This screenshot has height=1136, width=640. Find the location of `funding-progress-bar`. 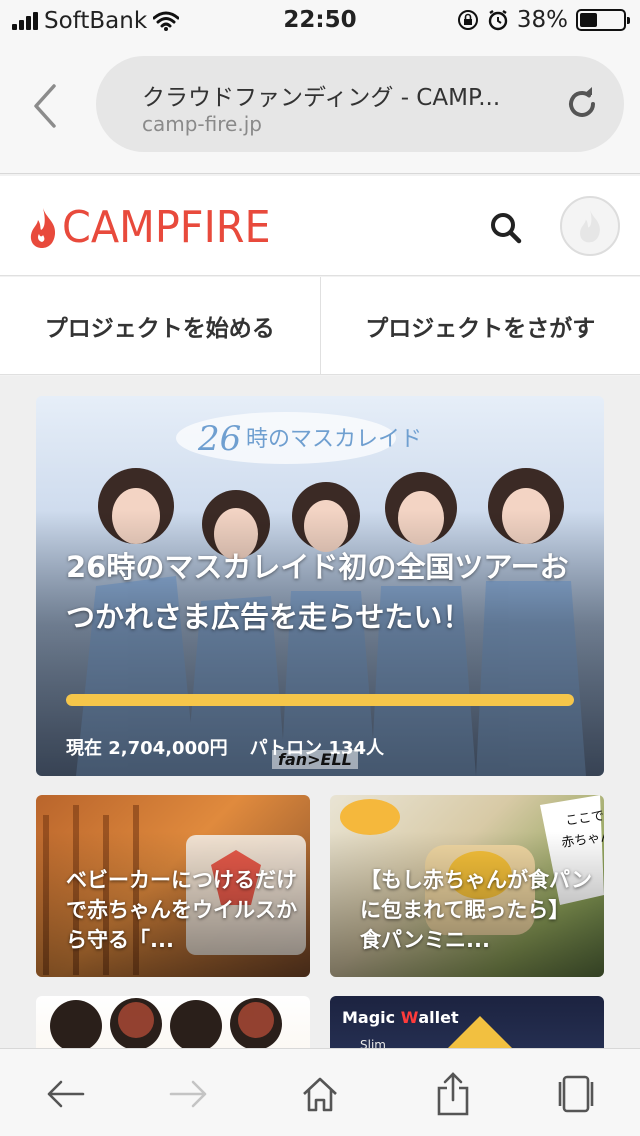

funding-progress-bar is located at coordinates (320, 700).